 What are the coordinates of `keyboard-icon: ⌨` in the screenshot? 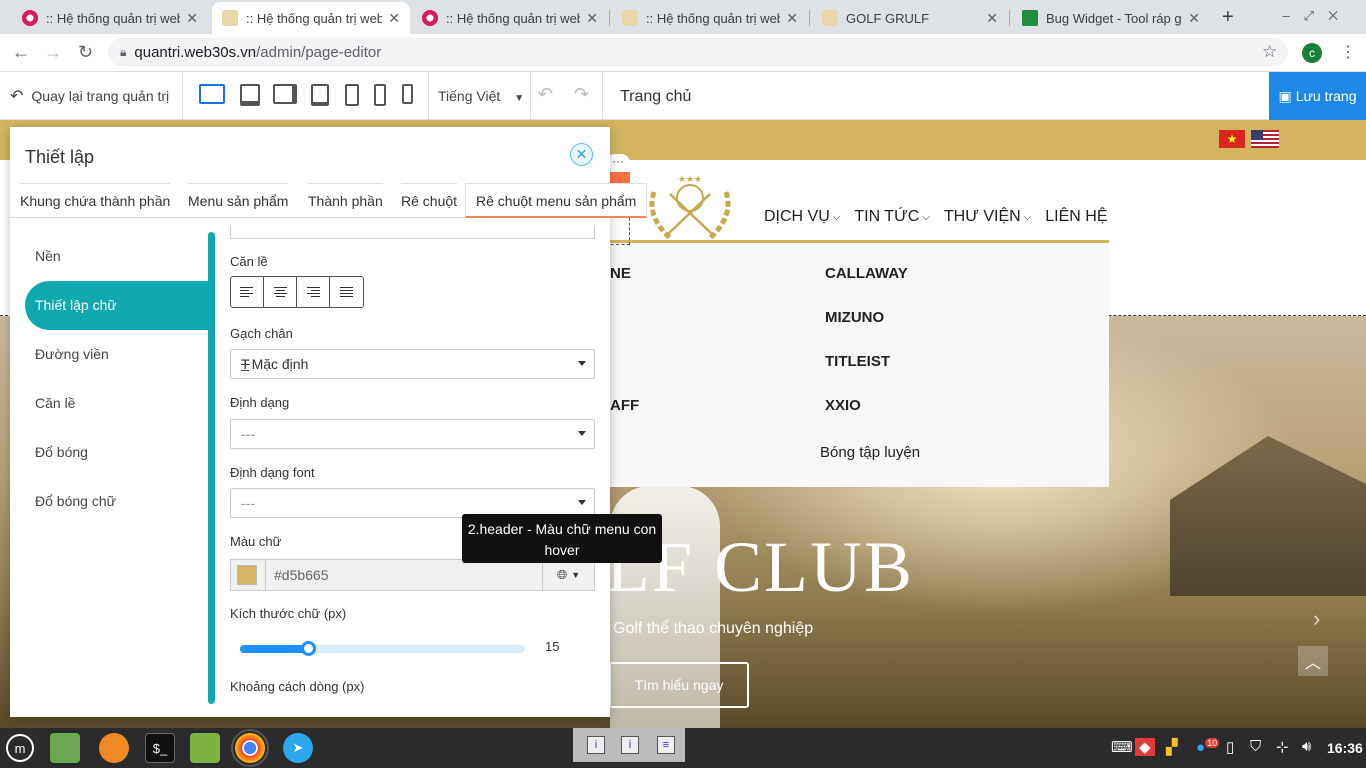 It's located at (1122, 747).